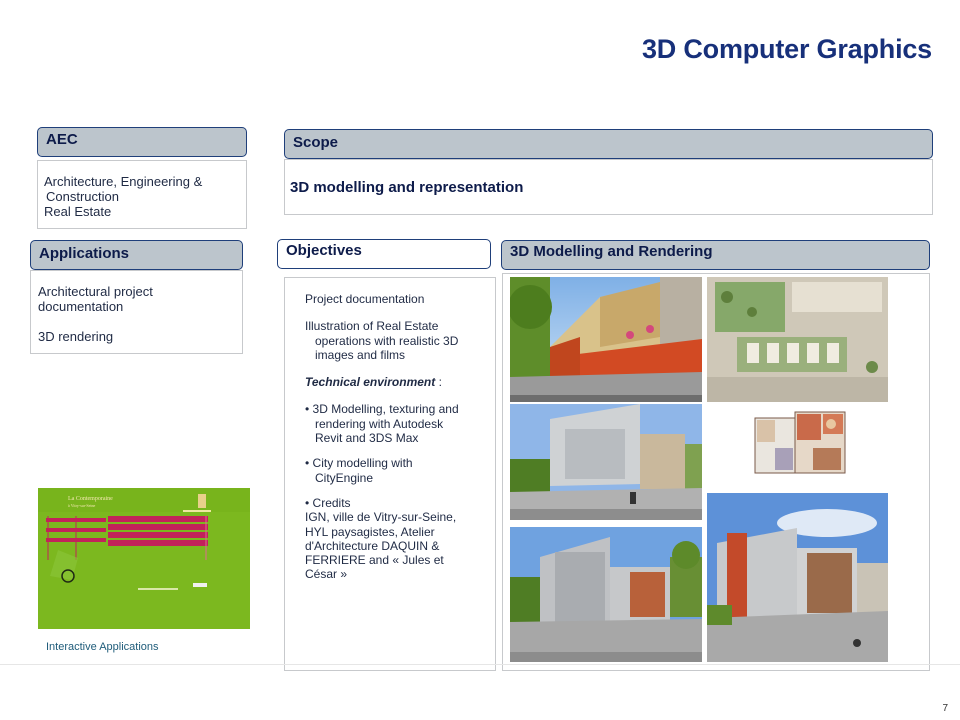  I want to click on footer-divider, so click(480, 664).